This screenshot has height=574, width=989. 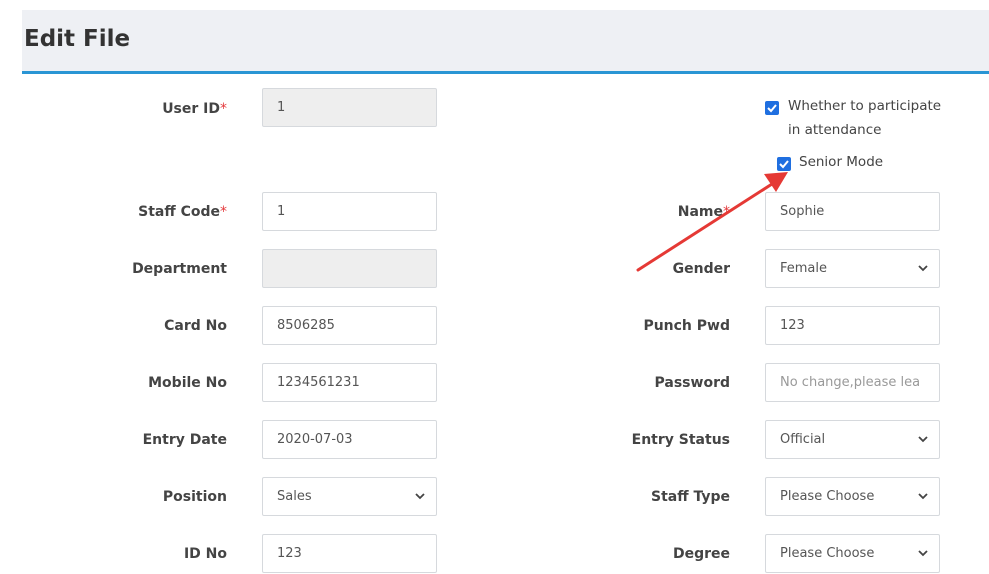 I want to click on position-label: Position, so click(x=194, y=497).